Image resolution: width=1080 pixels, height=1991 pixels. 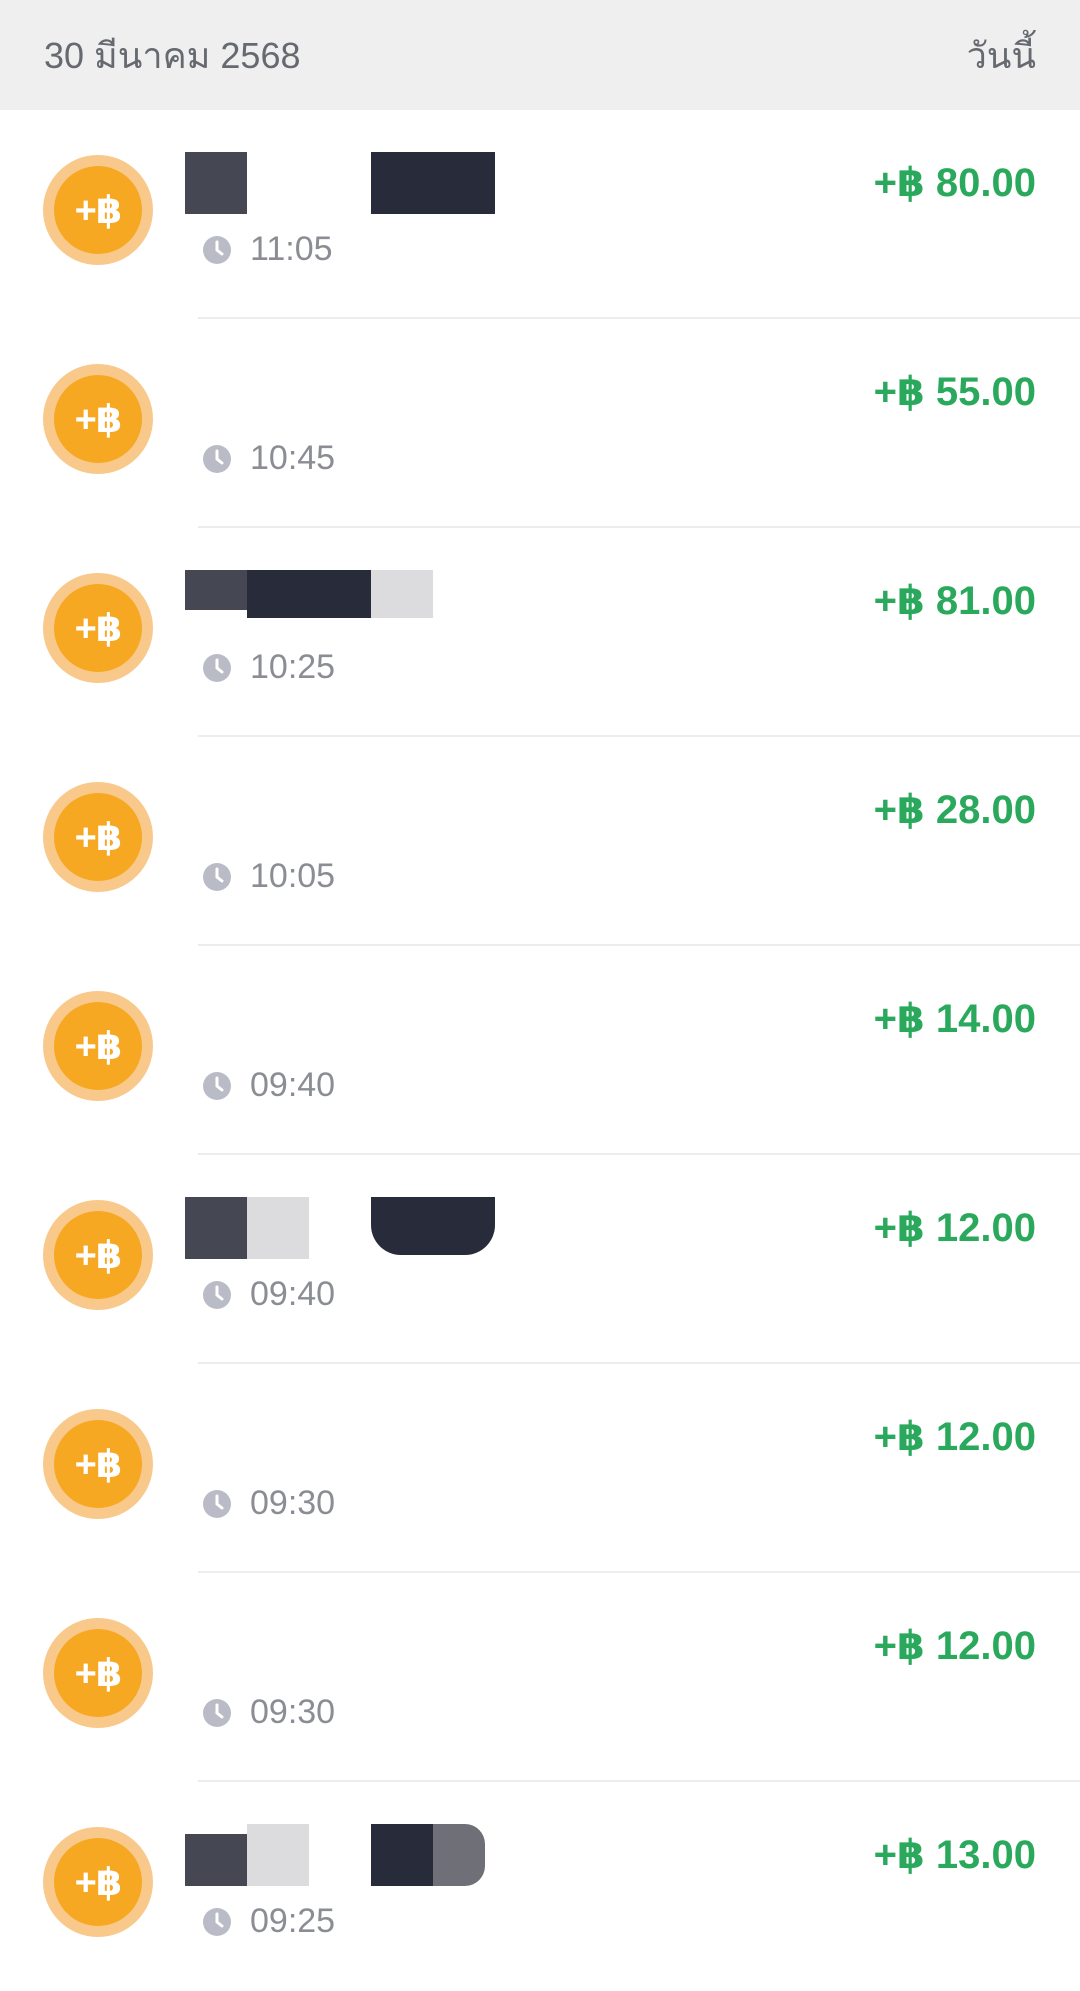 What do you see at coordinates (954, 810) in the screenshot?
I see `transaction-amount: +฿ 28.00` at bounding box center [954, 810].